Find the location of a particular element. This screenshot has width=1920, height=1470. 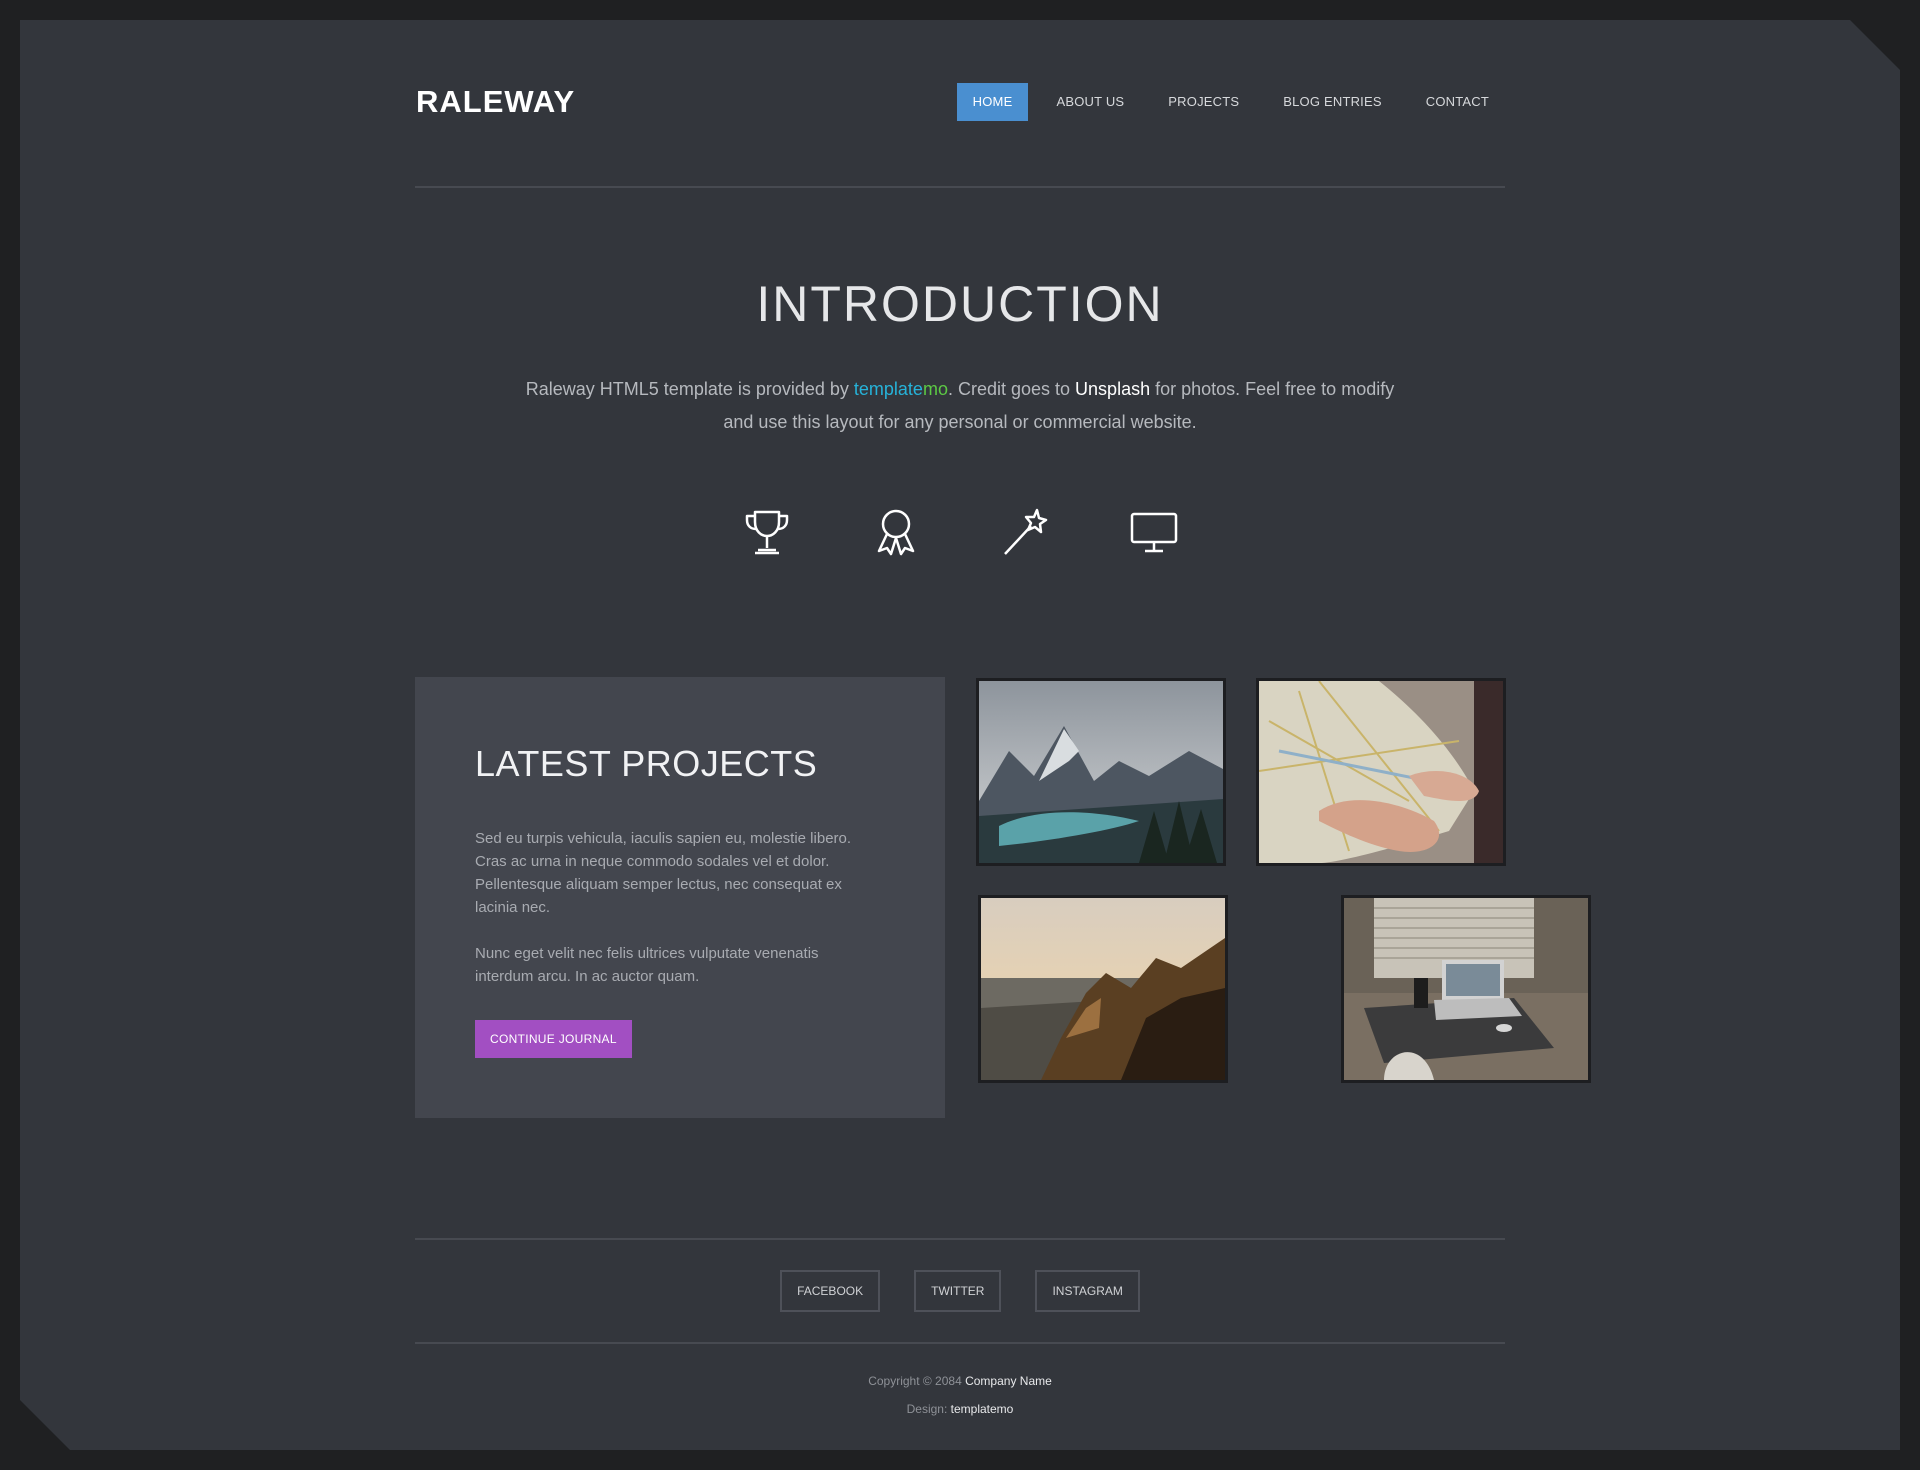

nav-about-us: ABOUT US is located at coordinates (1090, 102).